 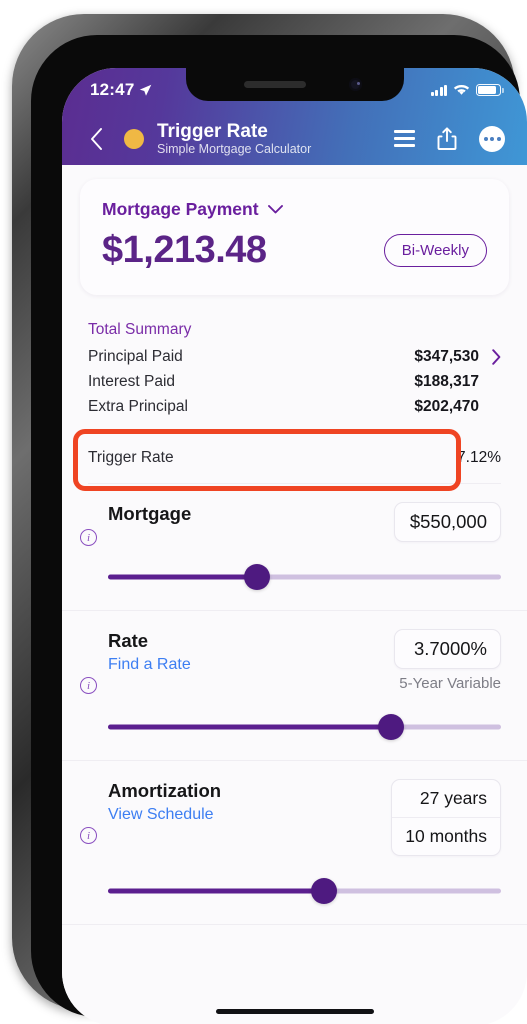 I want to click on nav-title-block: Trigger Rate Simple Mortgage Calculator, so click(x=275, y=139).